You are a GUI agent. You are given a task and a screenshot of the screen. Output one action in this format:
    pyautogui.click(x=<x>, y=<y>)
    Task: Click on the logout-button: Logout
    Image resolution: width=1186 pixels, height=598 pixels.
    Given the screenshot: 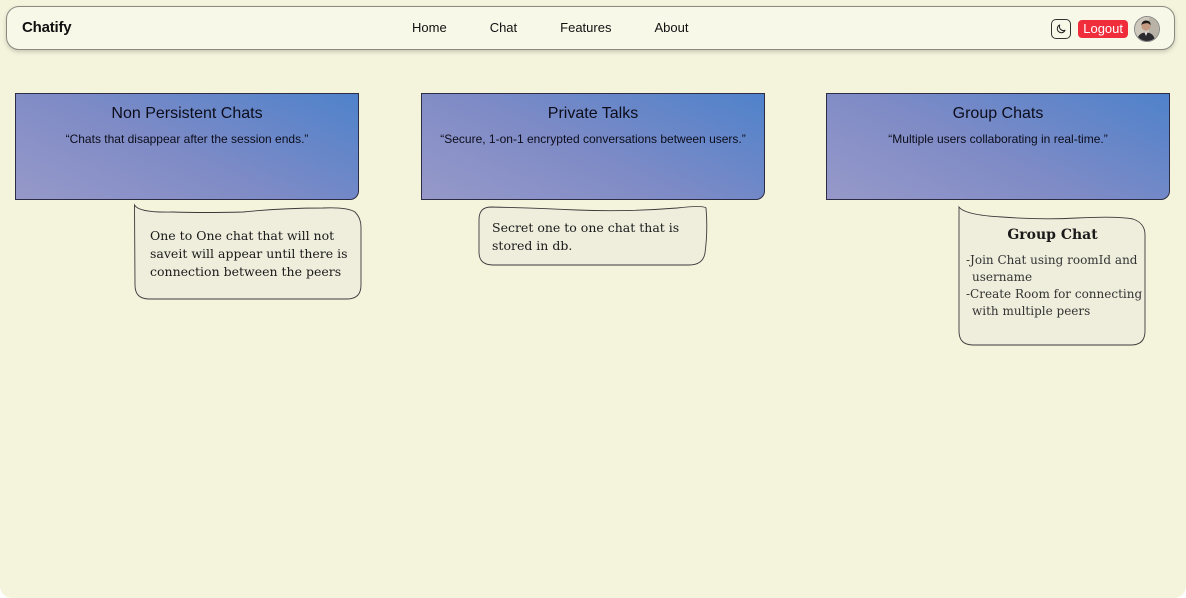 What is the action you would take?
    pyautogui.click(x=1103, y=29)
    